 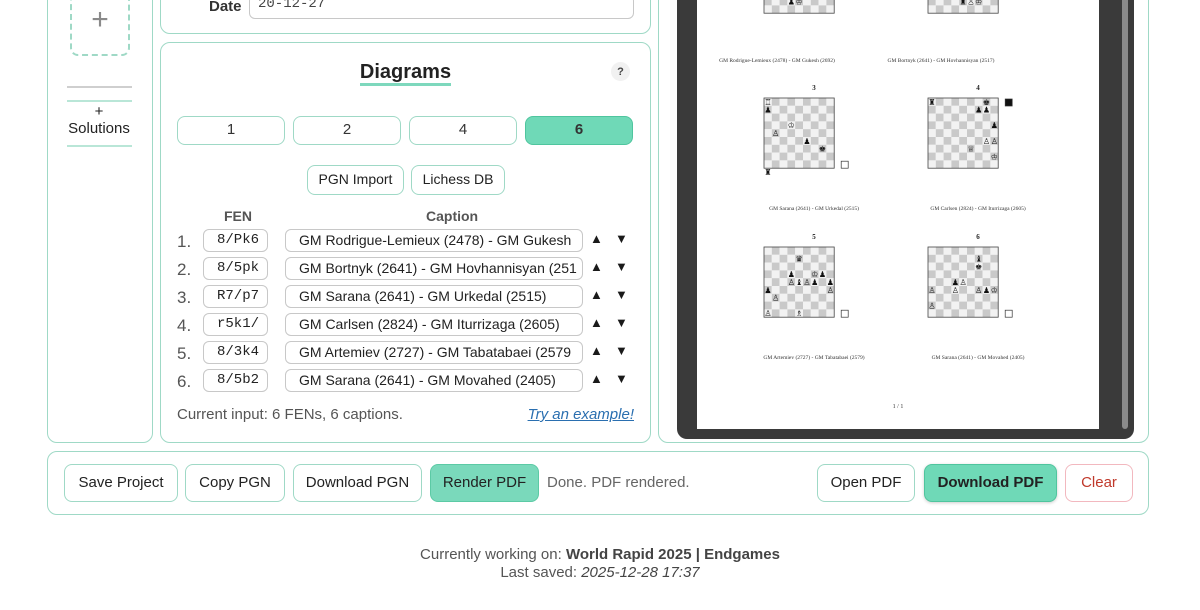 I want to click on caption-input: GM Artemiev (2727) - GM Tabatabaei (2579, so click(x=434, y=352).